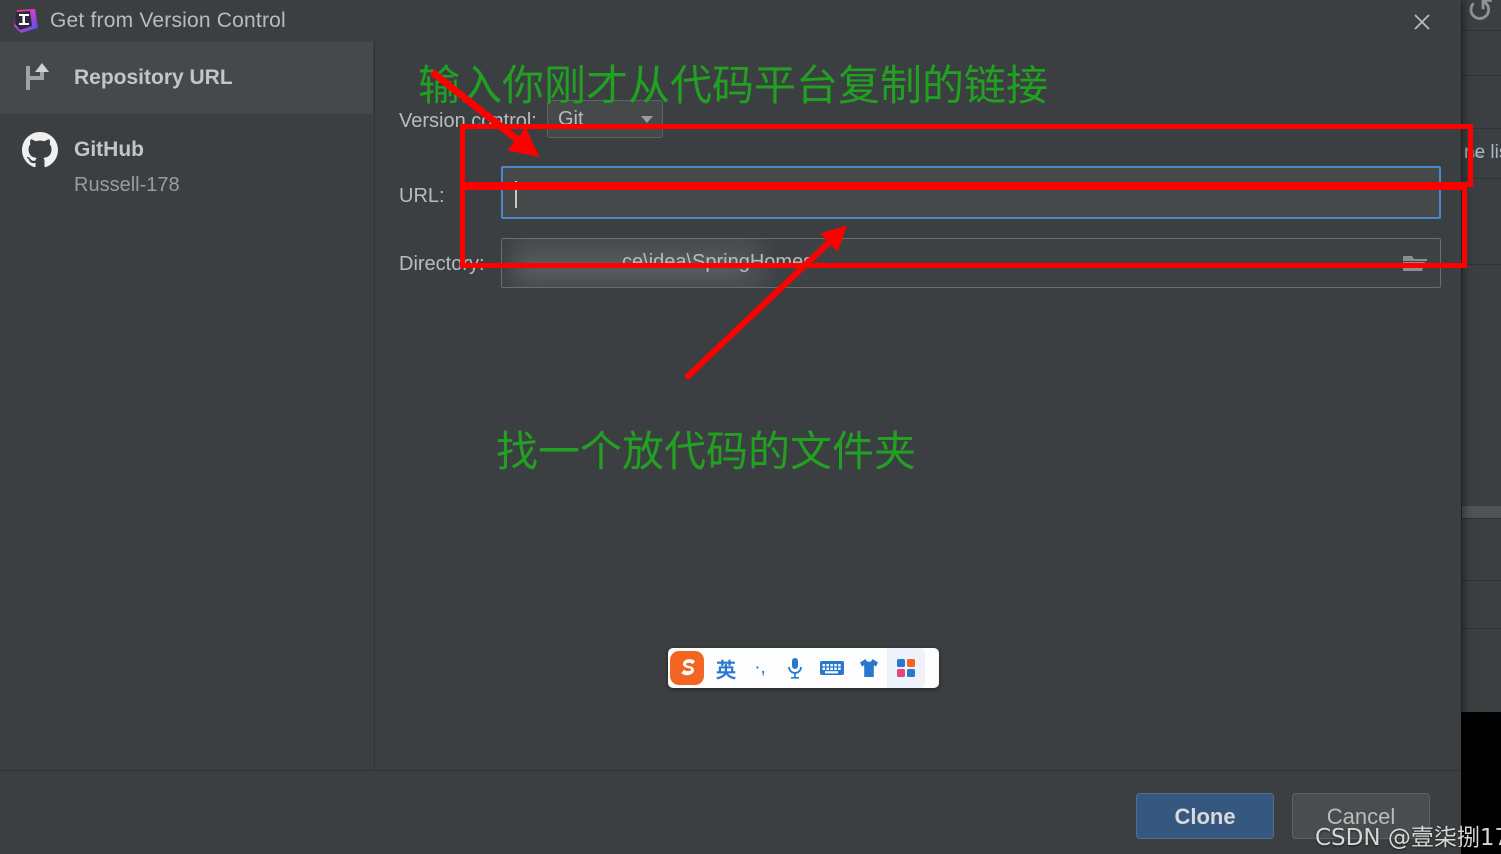 This screenshot has height=854, width=1501. What do you see at coordinates (760, 668) in the screenshot?
I see `ime-punctuation-toggle: ·,` at bounding box center [760, 668].